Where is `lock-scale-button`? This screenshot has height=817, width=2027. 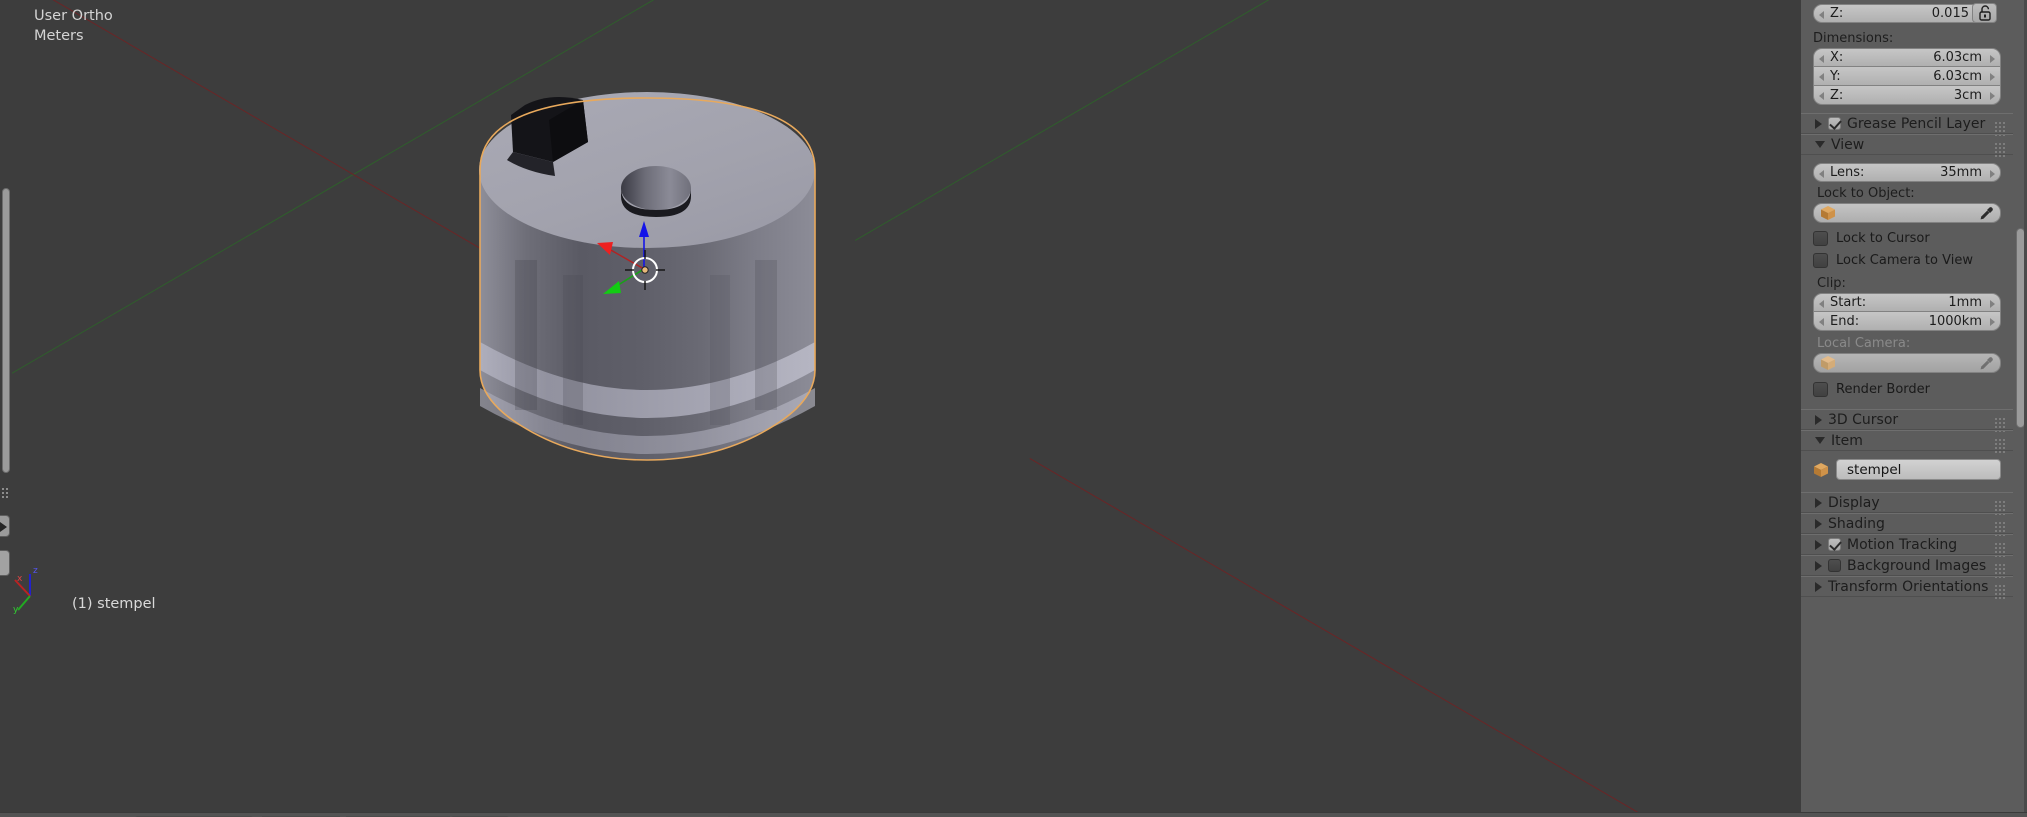 lock-scale-button is located at coordinates (1984, 13).